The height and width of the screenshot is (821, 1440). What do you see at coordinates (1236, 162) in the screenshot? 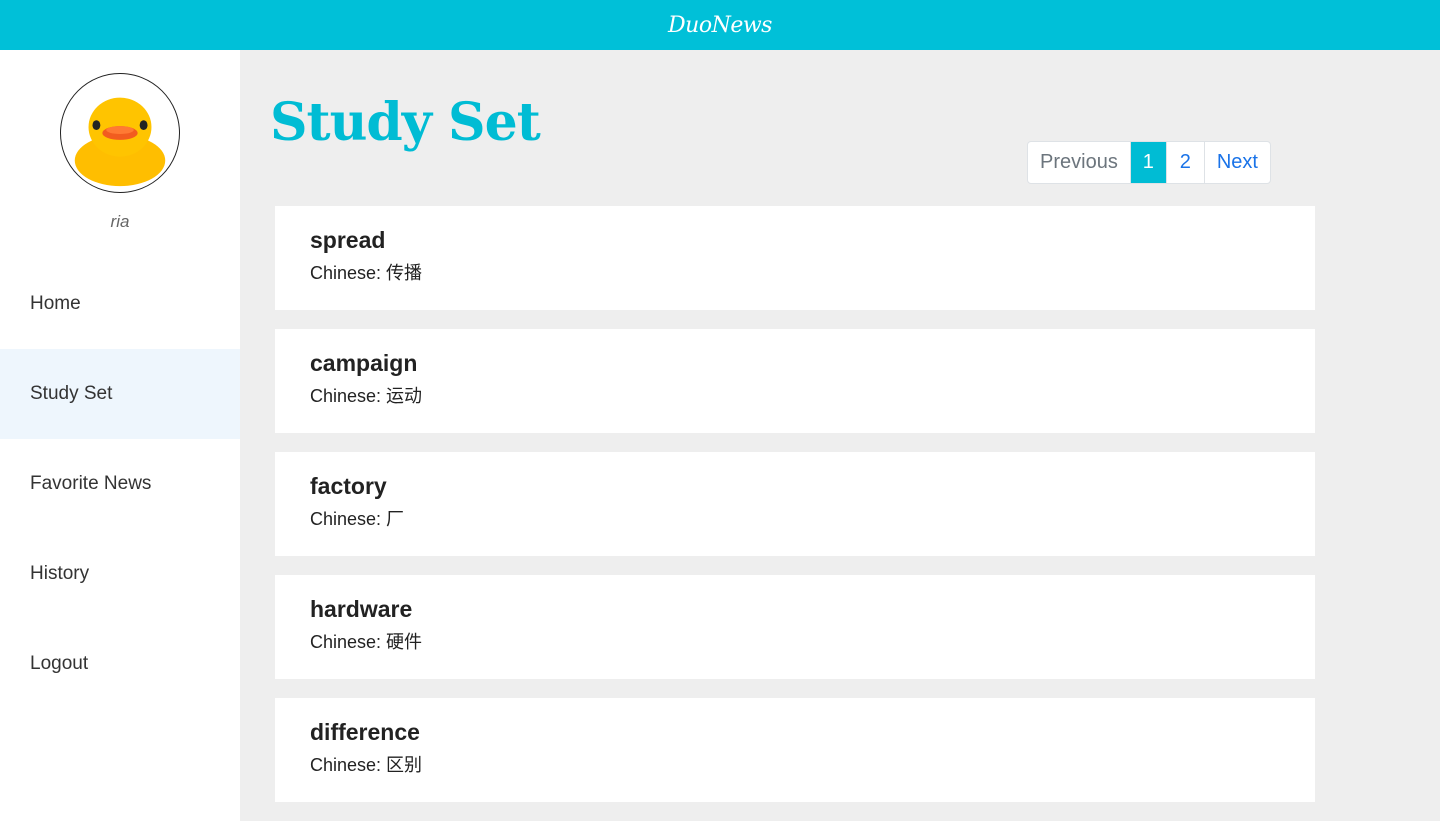
I see `next-page-button: Next` at bounding box center [1236, 162].